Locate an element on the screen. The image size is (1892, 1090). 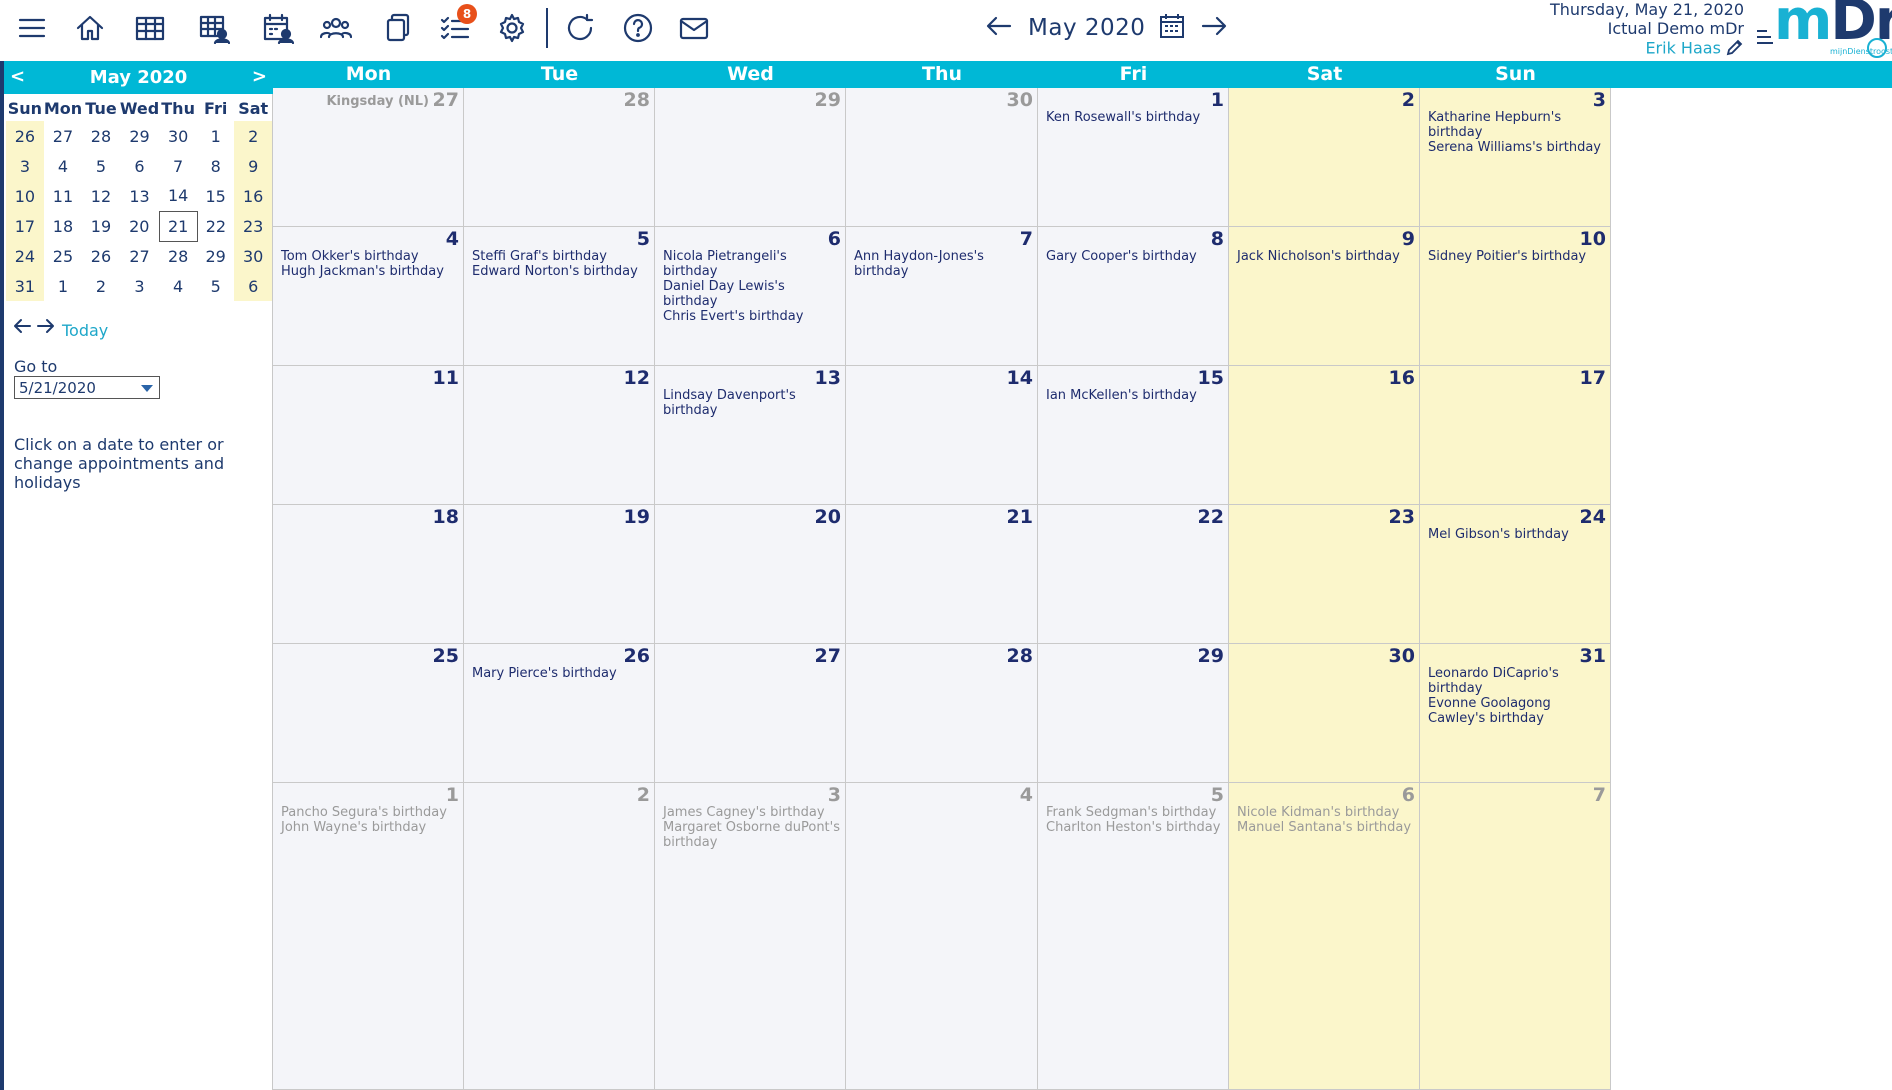
day-cell: 23 is located at coordinates (1324, 574).